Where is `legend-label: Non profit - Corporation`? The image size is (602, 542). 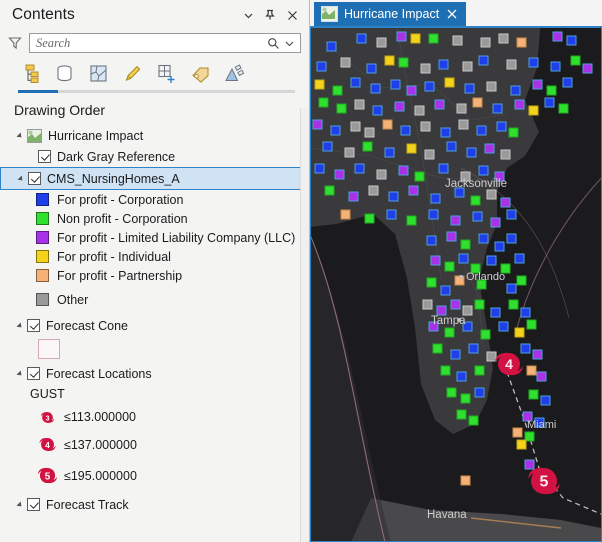
legend-label: Non profit - Corporation is located at coordinates (122, 218).